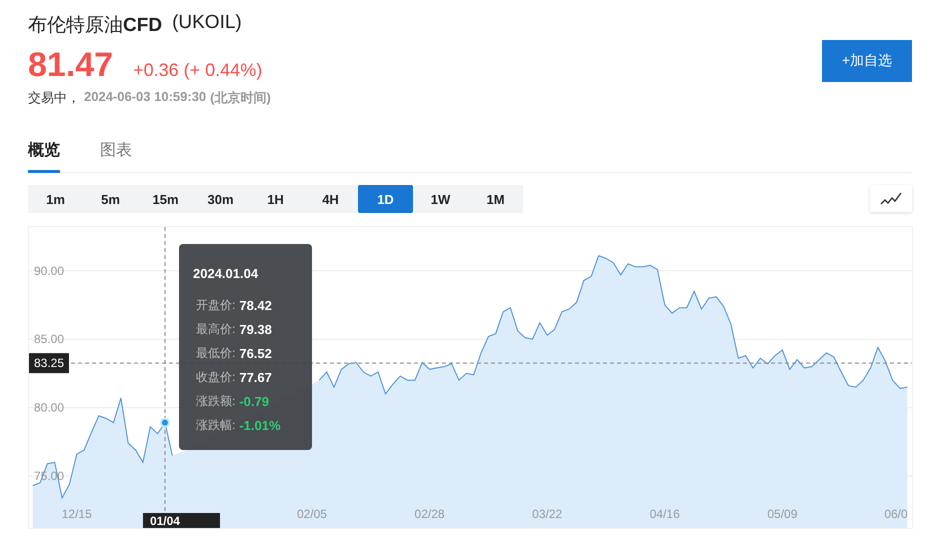  What do you see at coordinates (255, 377) in the screenshot?
I see `tooltip-value: 77.67` at bounding box center [255, 377].